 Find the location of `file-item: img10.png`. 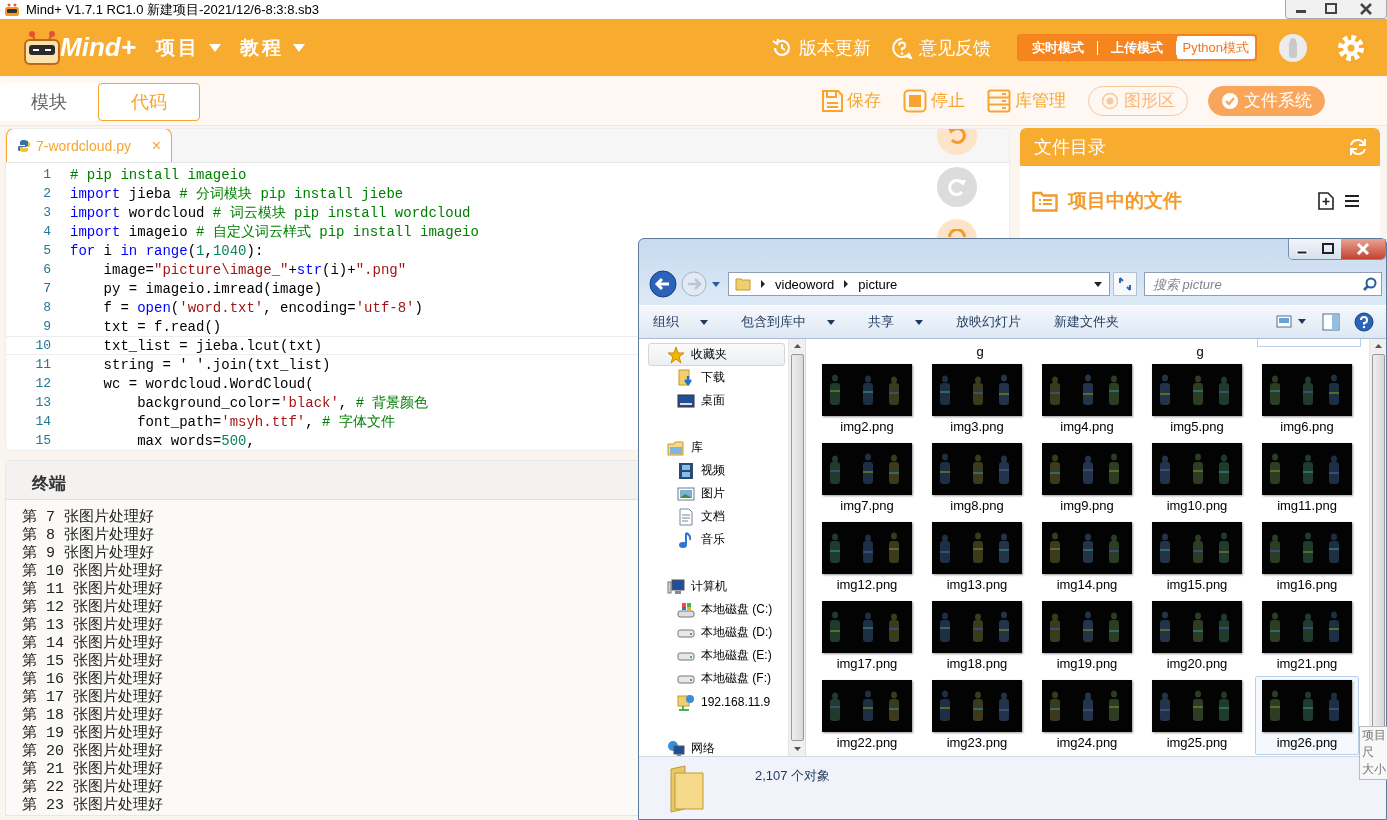

file-item: img10.png is located at coordinates (1197, 478).